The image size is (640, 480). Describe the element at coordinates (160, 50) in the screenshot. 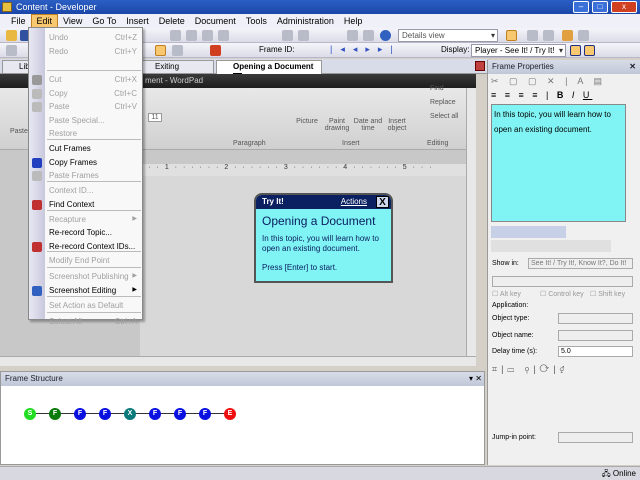

I see `frame-icon` at that location.